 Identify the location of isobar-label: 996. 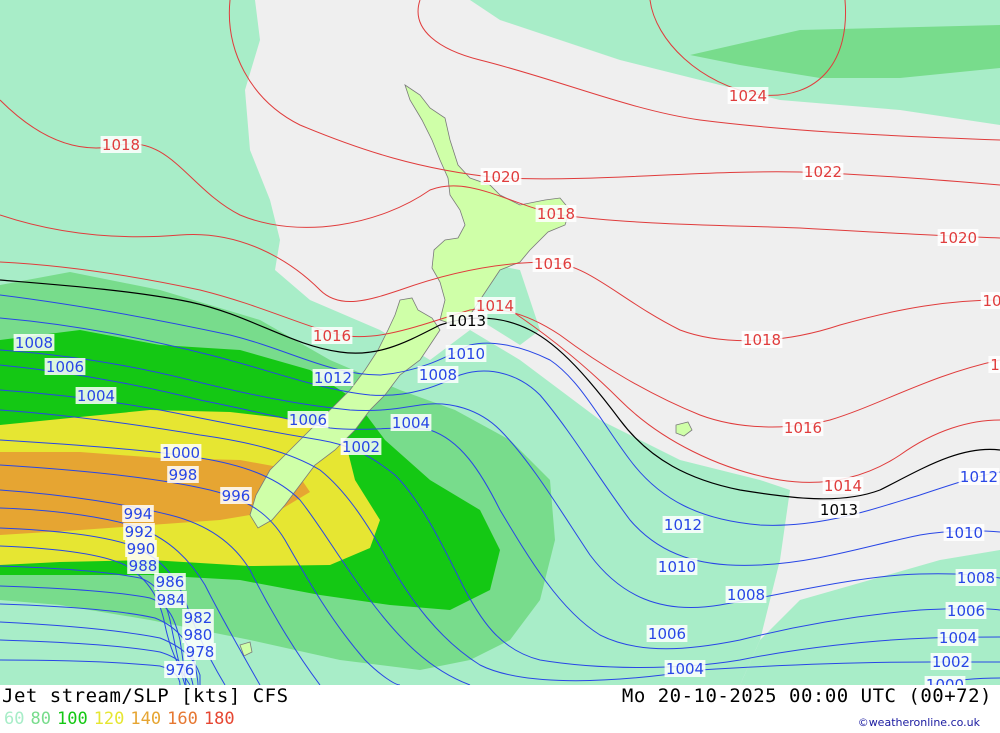
(236, 496).